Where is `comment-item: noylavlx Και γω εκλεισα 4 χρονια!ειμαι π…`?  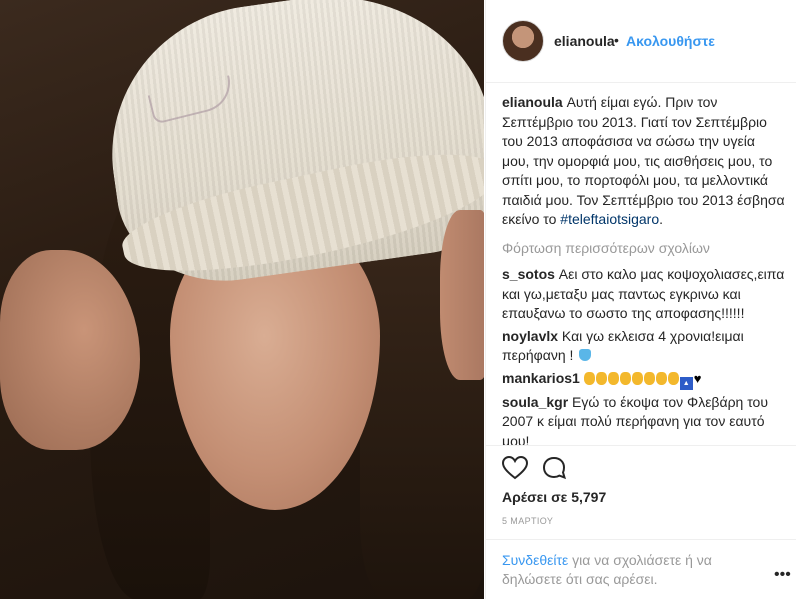 comment-item: noylavlx Και γω εκλεισα 4 χρονια!ειμαι π… is located at coordinates (644, 346).